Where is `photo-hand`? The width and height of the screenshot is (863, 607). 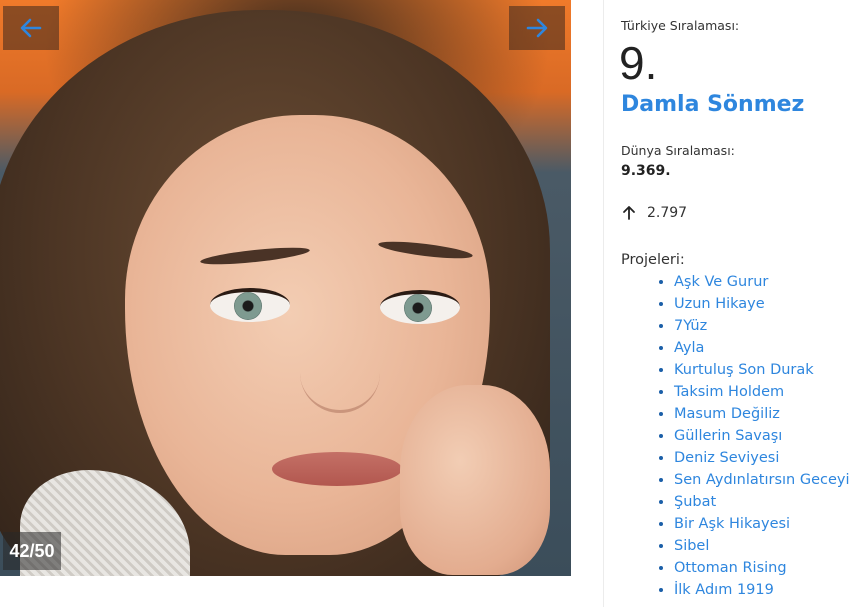
photo-hand is located at coordinates (475, 480).